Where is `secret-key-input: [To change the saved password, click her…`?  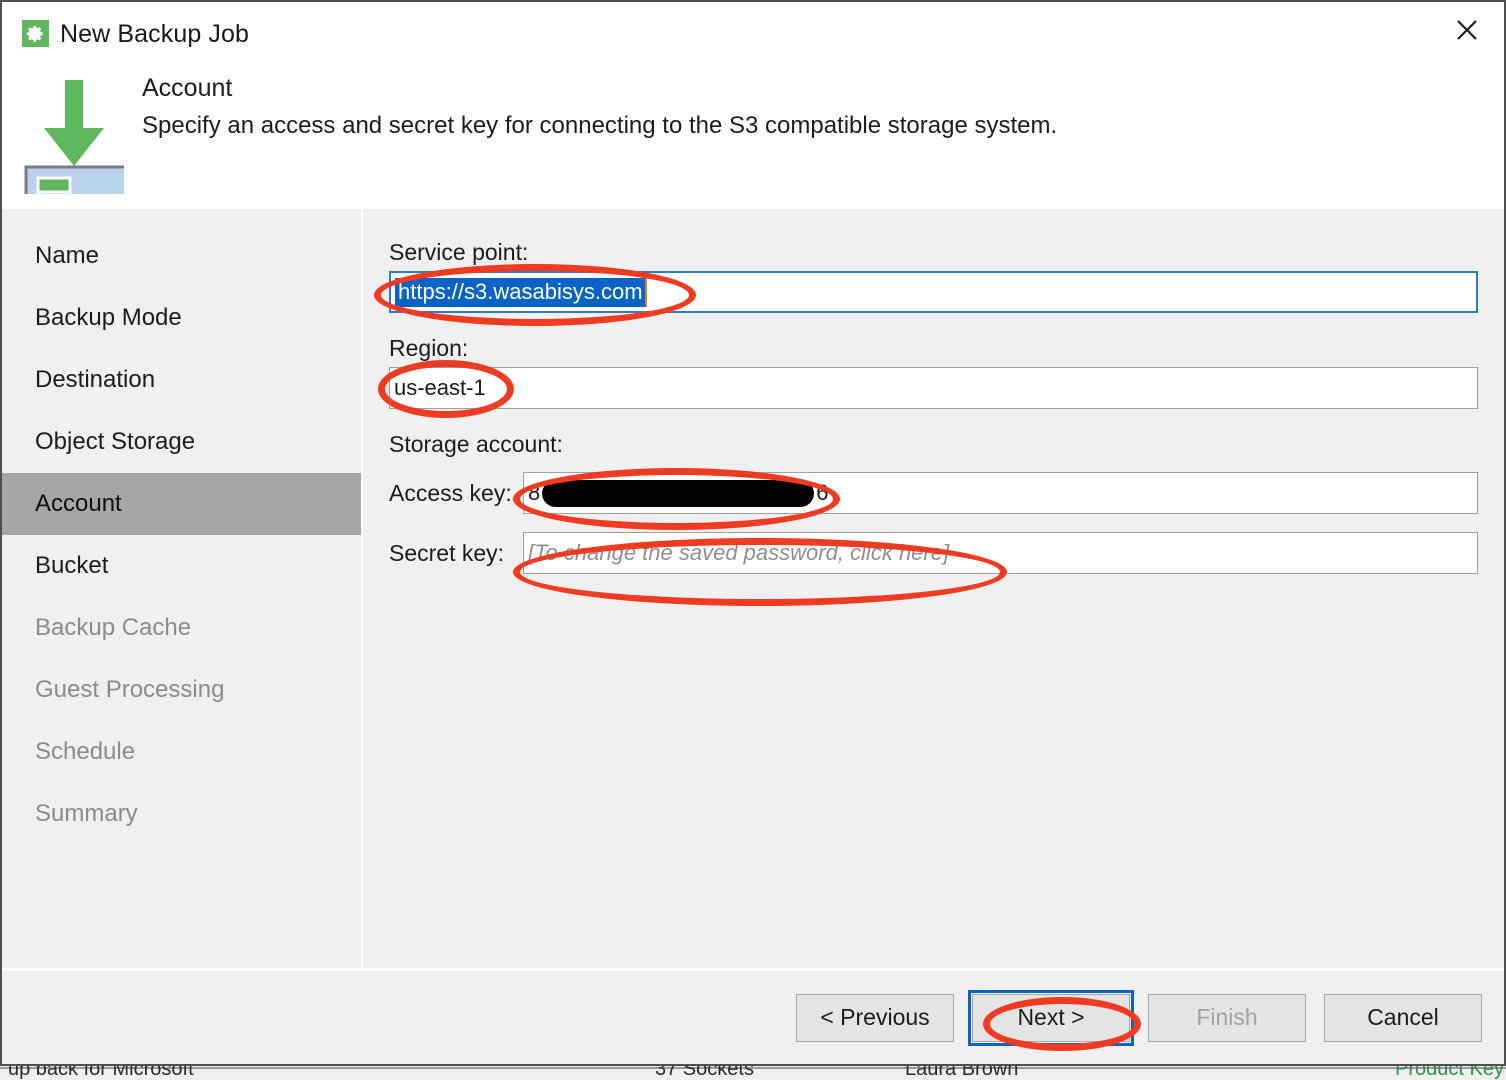
secret-key-input: [To change the saved password, click her… is located at coordinates (1000, 553).